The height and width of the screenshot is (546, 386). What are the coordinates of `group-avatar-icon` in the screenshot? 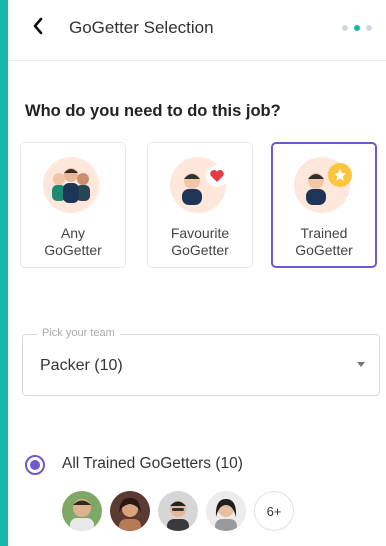 It's located at (71, 185).